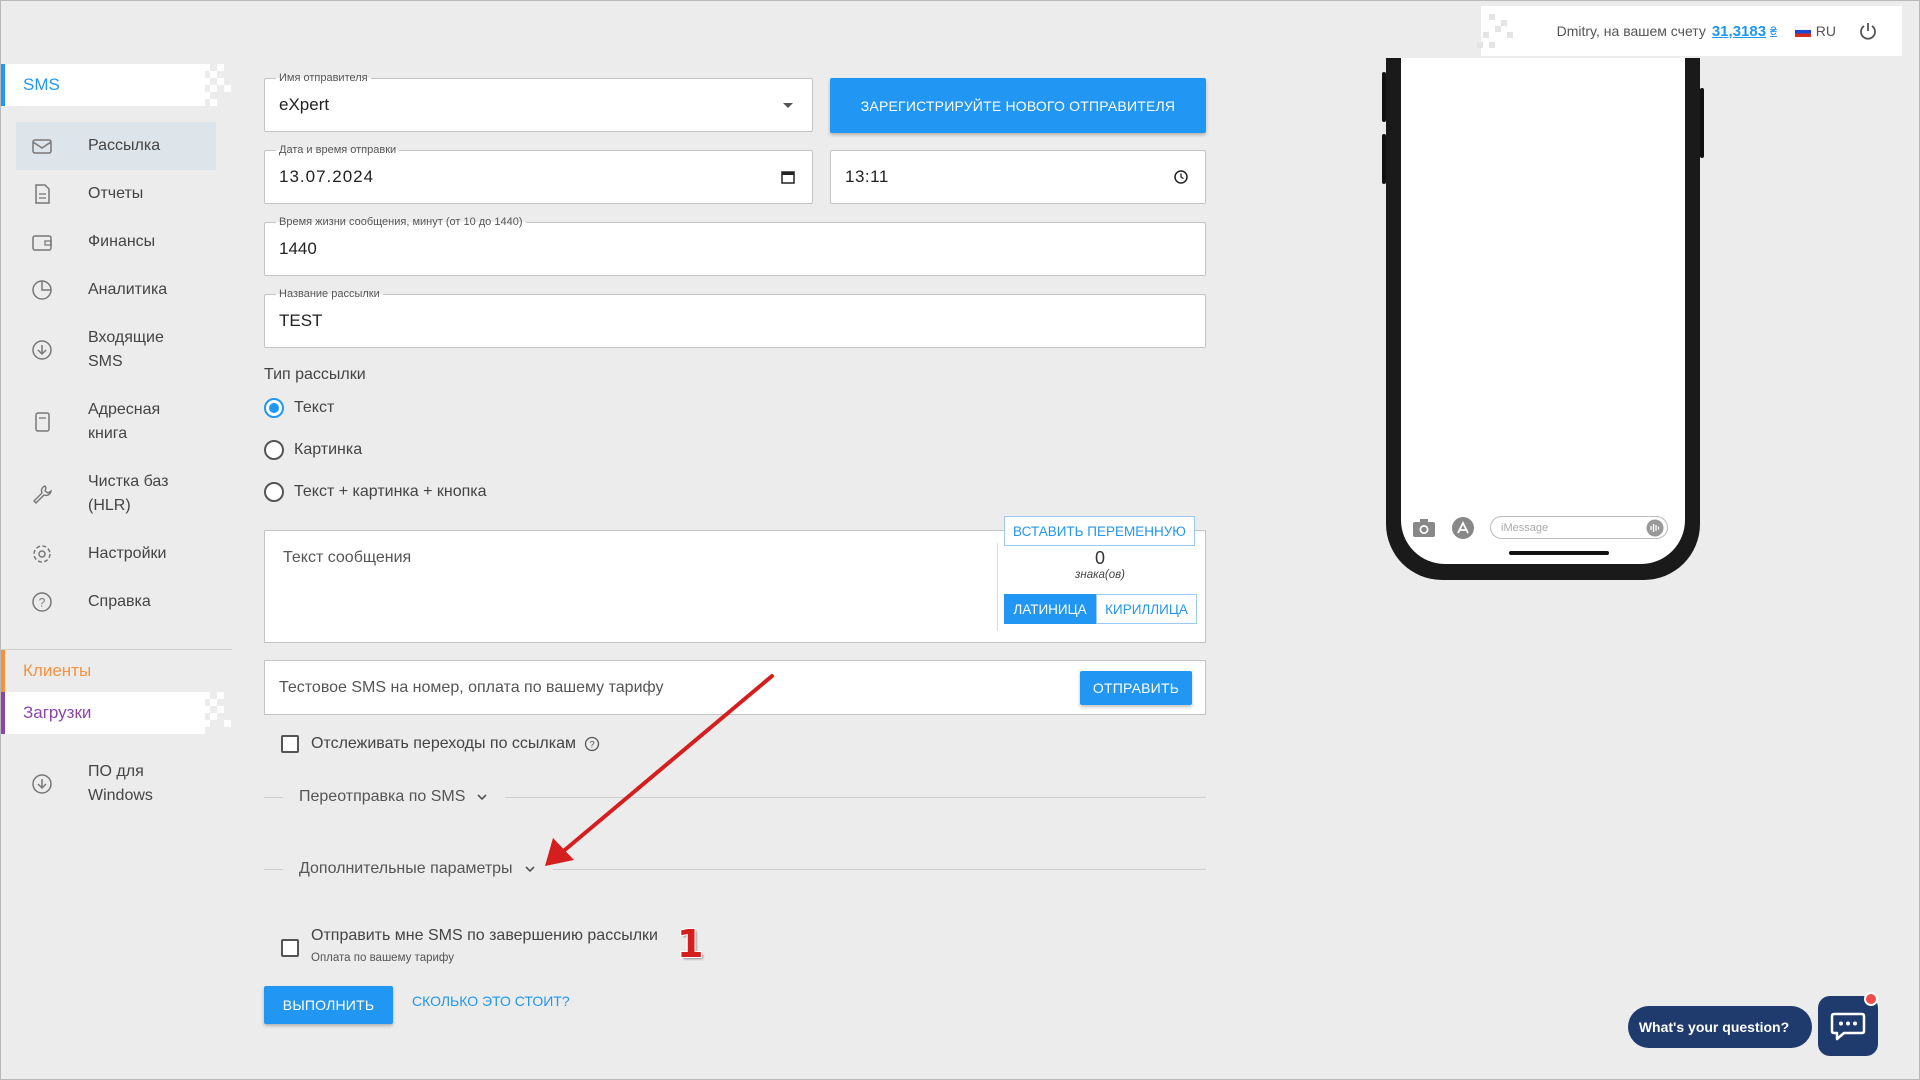 The height and width of the screenshot is (1080, 1920). What do you see at coordinates (290, 744) in the screenshot?
I see `track-links-checkbox` at bounding box center [290, 744].